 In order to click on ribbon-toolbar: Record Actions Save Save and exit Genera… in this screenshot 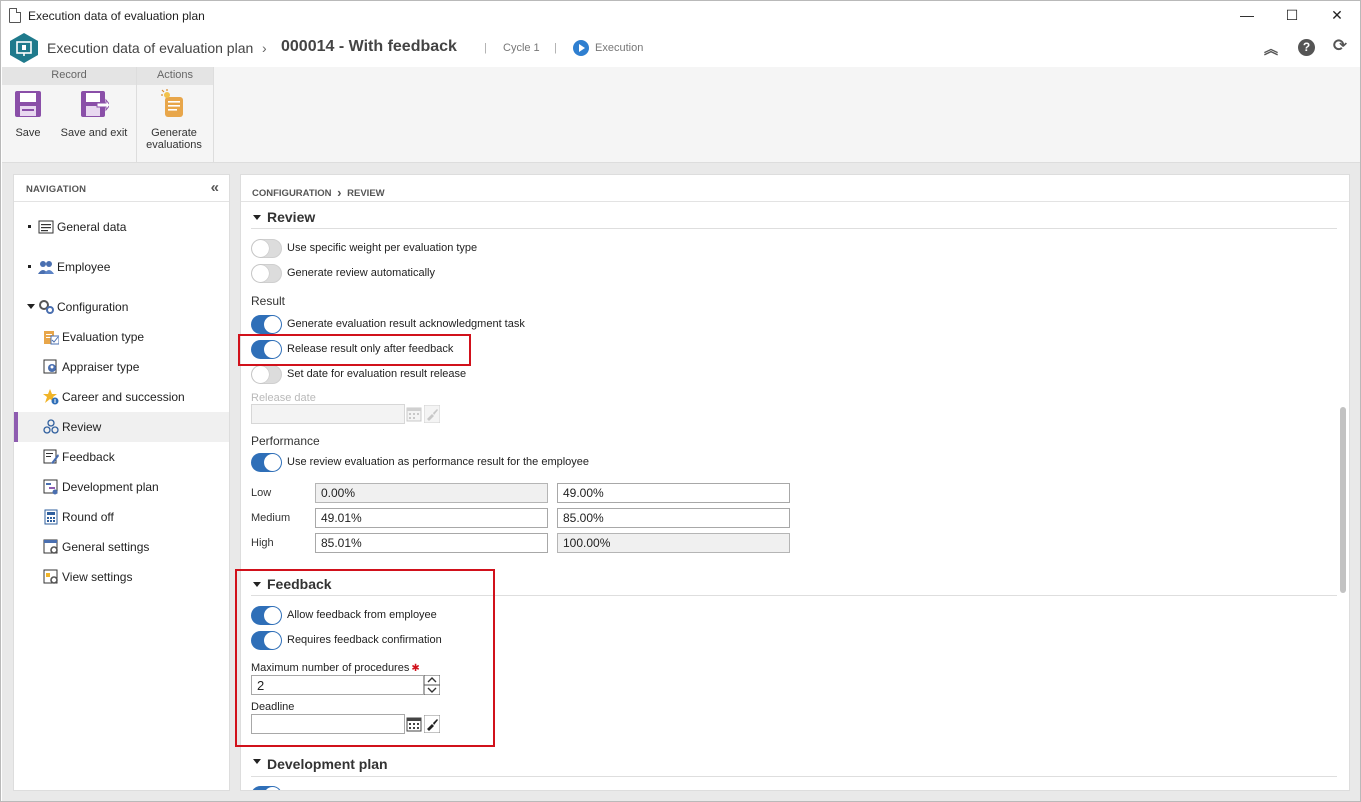, I will do `click(681, 115)`.